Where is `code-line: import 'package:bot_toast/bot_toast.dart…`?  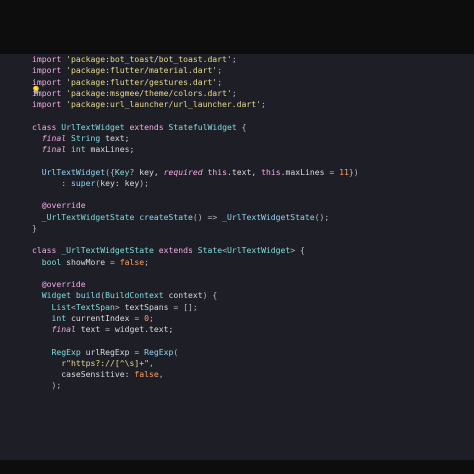 code-line: import 'package:bot_toast/bot_toast.dart… is located at coordinates (195, 59).